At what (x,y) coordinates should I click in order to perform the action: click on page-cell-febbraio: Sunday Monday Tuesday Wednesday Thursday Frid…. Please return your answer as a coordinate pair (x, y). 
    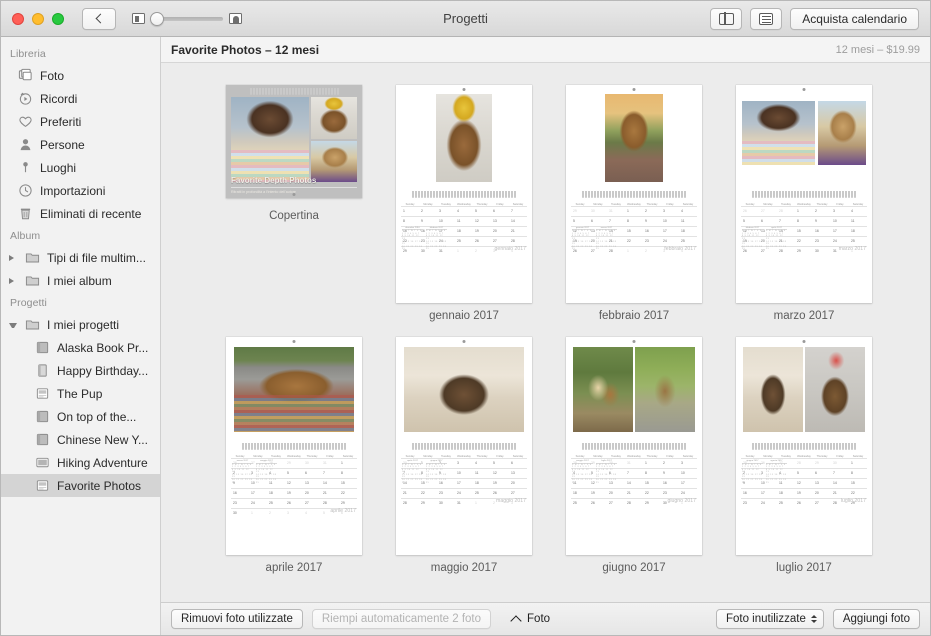
    Looking at the image, I should click on (634, 203).